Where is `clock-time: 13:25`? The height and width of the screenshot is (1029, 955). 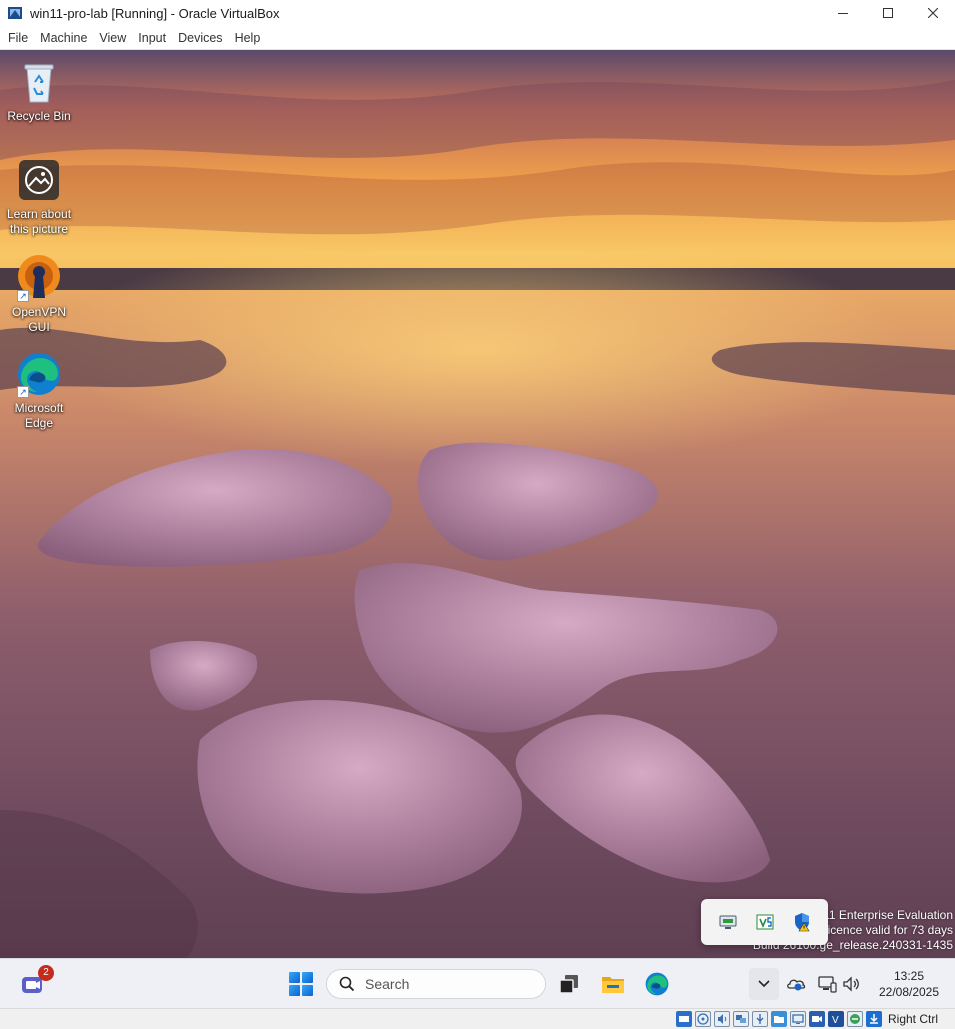
clock-time: 13:25 is located at coordinates (909, 976).